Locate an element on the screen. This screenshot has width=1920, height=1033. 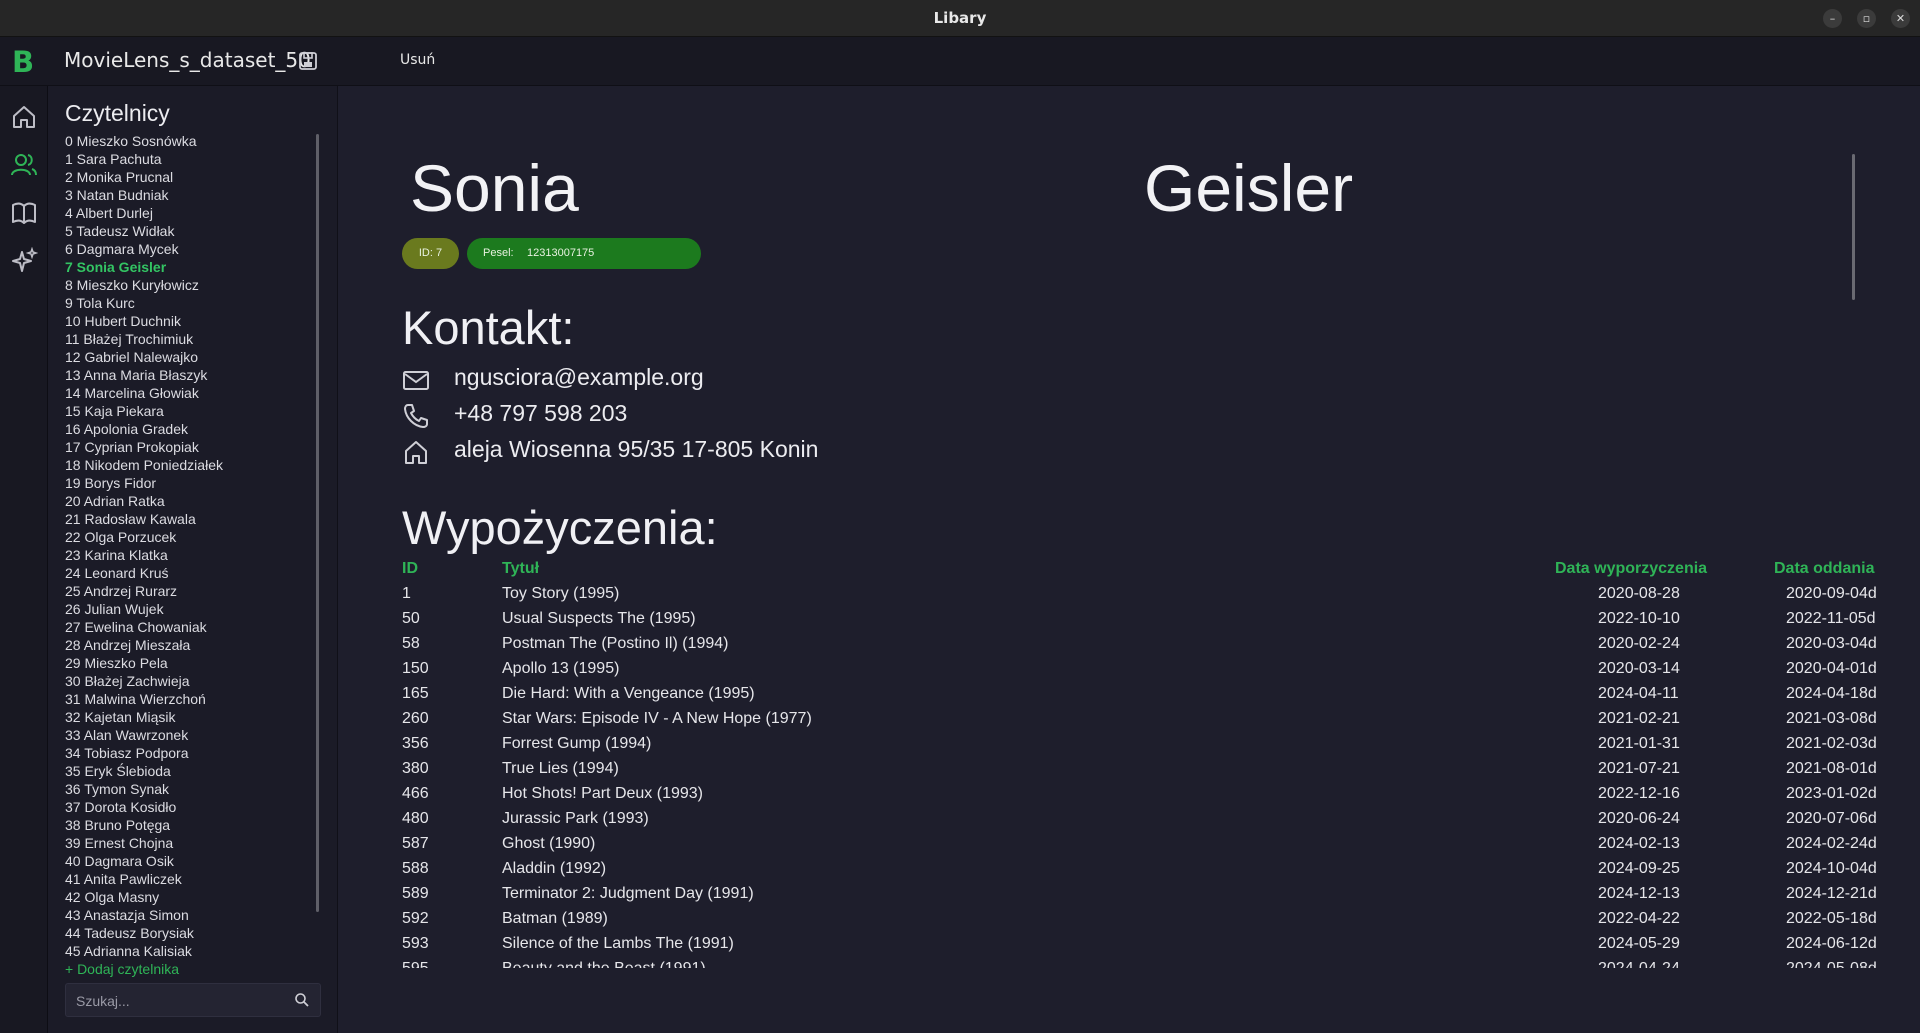
reader-list-item: 6 Dagmara Mycek is located at coordinates (190, 249).